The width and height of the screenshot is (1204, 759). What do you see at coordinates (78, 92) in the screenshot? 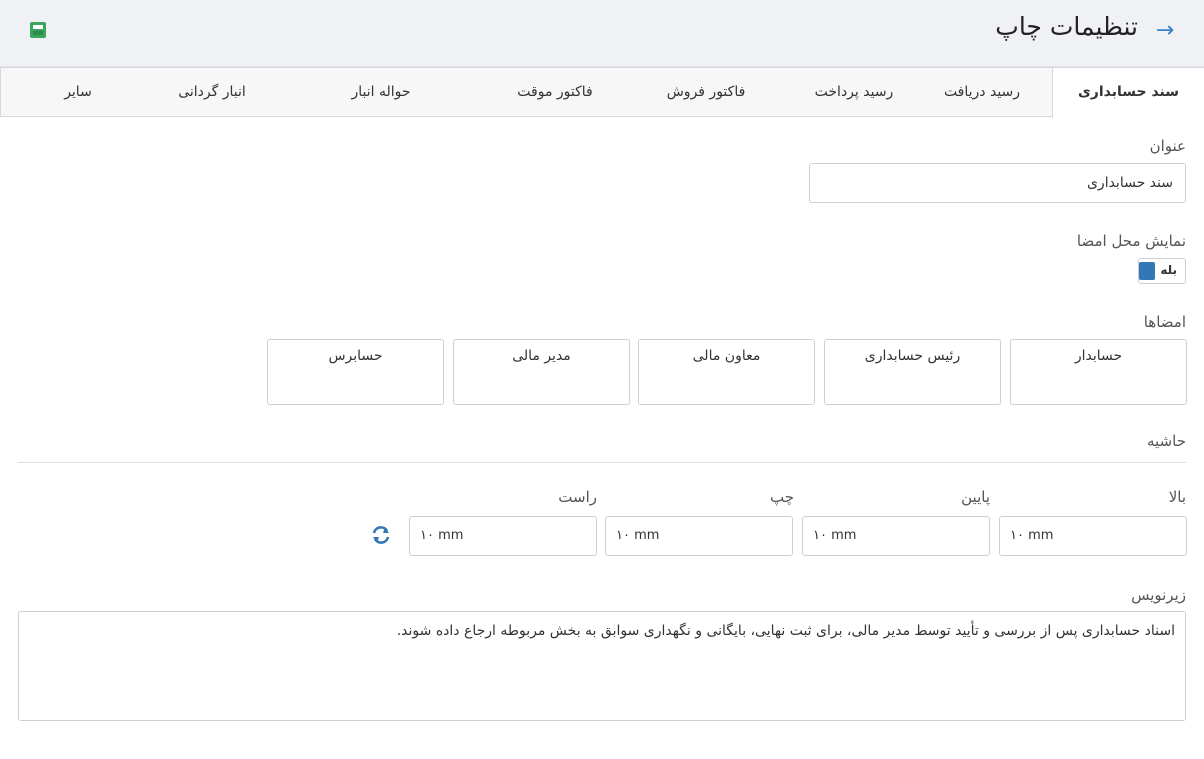
I see `tab-other: سایر` at bounding box center [78, 92].